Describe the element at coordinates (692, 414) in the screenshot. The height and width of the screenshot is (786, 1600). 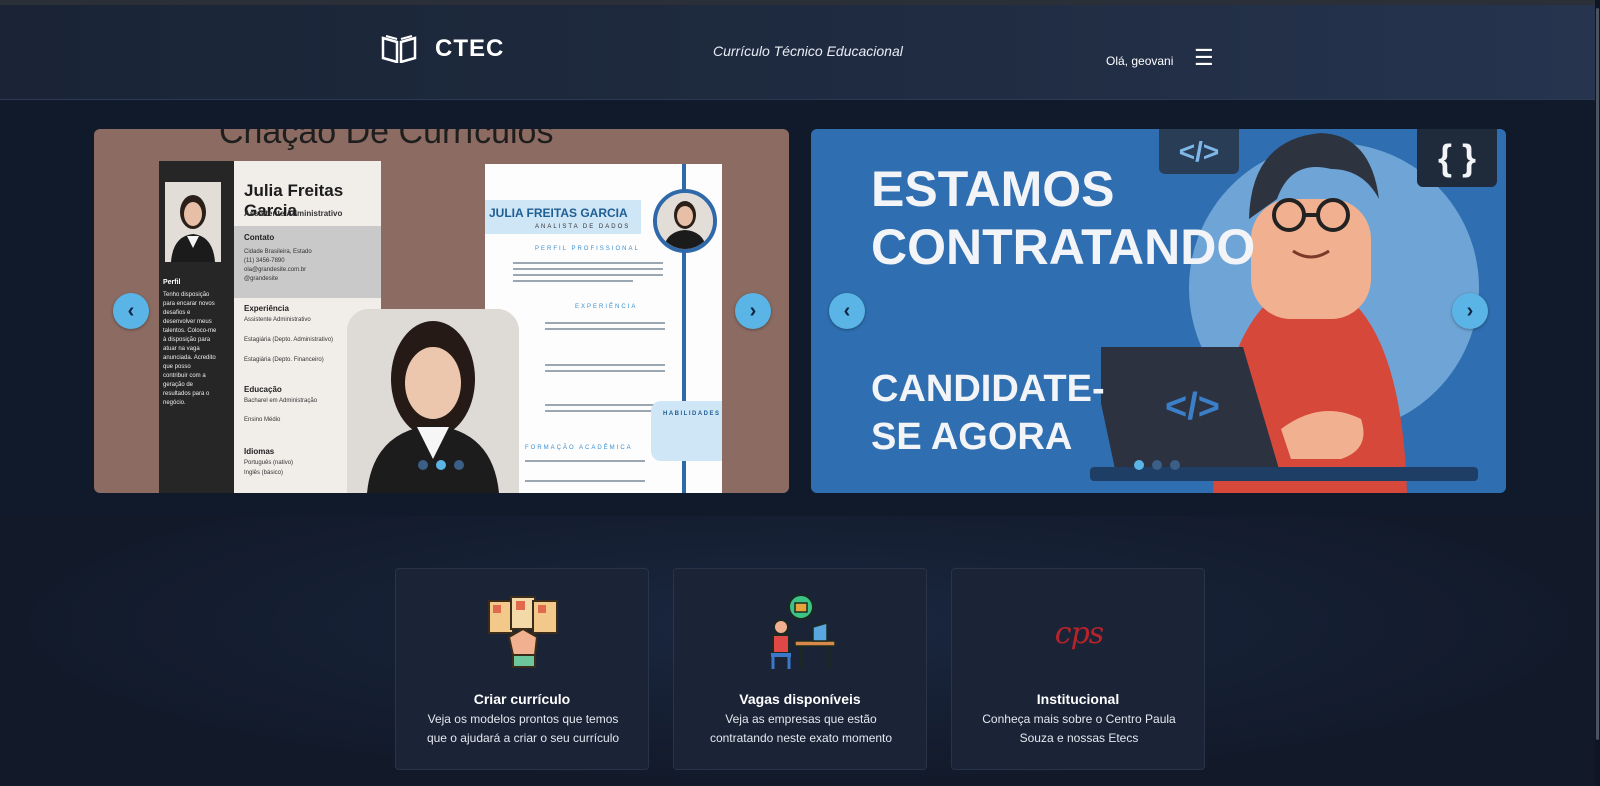
I see `resume2-skills-title: HABILIDADES` at that location.